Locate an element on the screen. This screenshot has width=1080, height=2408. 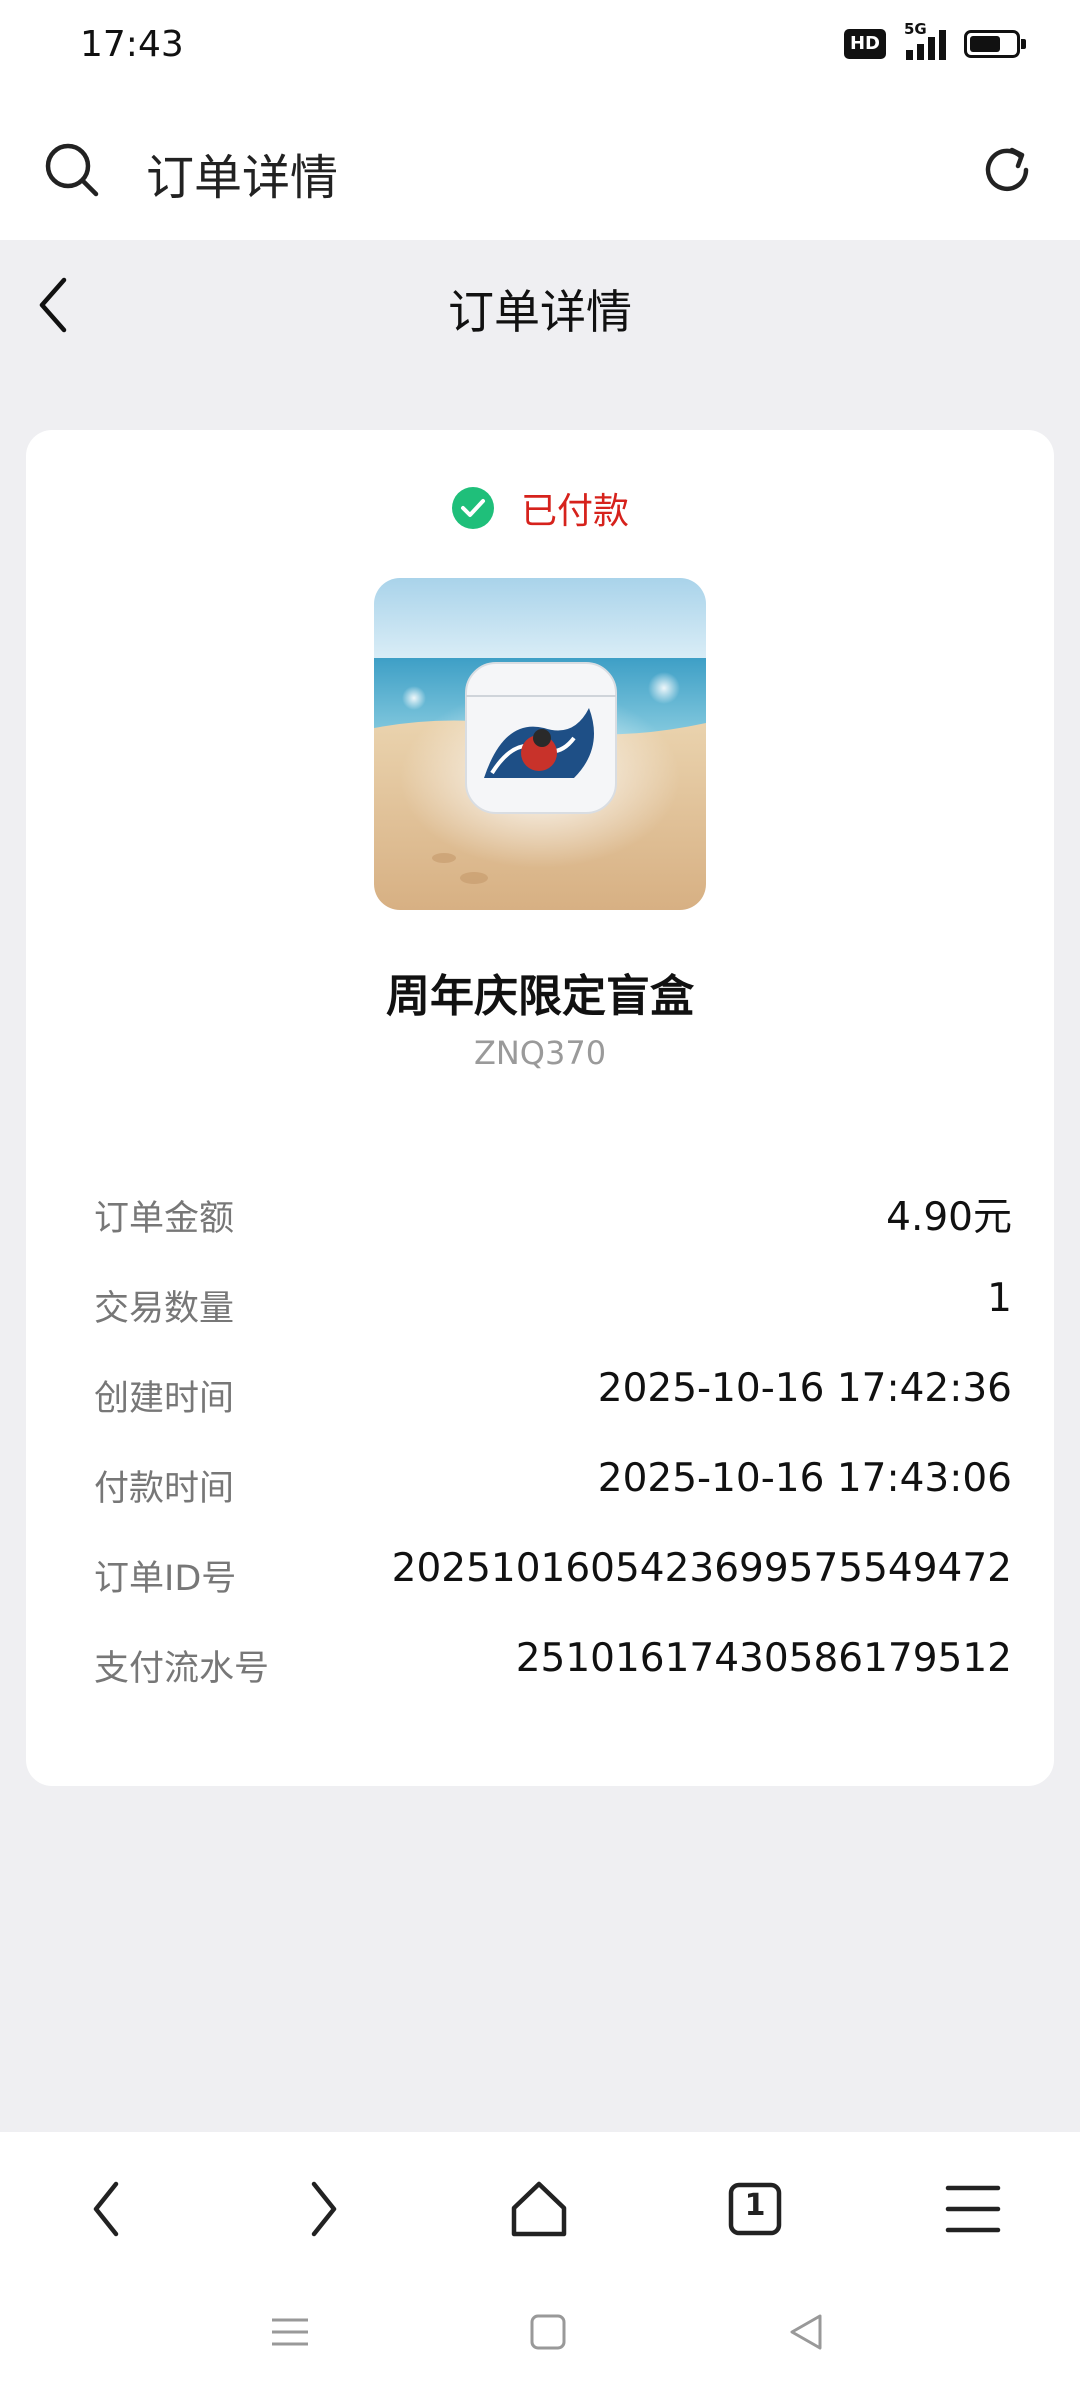
battery-icon is located at coordinates (995, 44).